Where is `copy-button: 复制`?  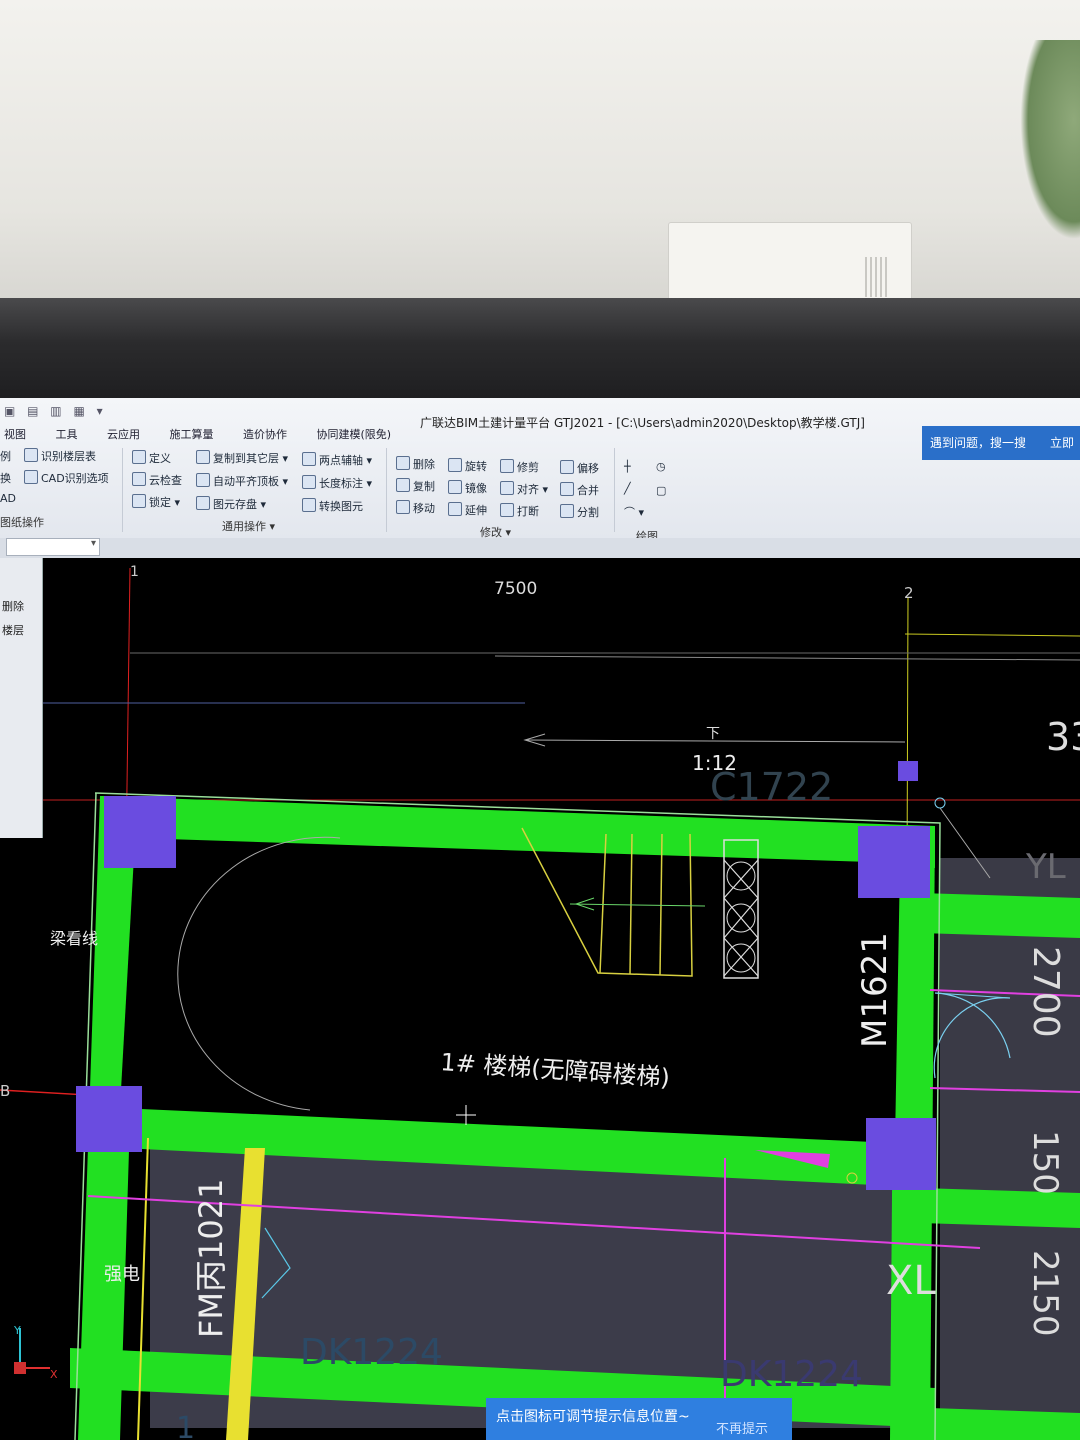 copy-button: 复制 is located at coordinates (415, 486).